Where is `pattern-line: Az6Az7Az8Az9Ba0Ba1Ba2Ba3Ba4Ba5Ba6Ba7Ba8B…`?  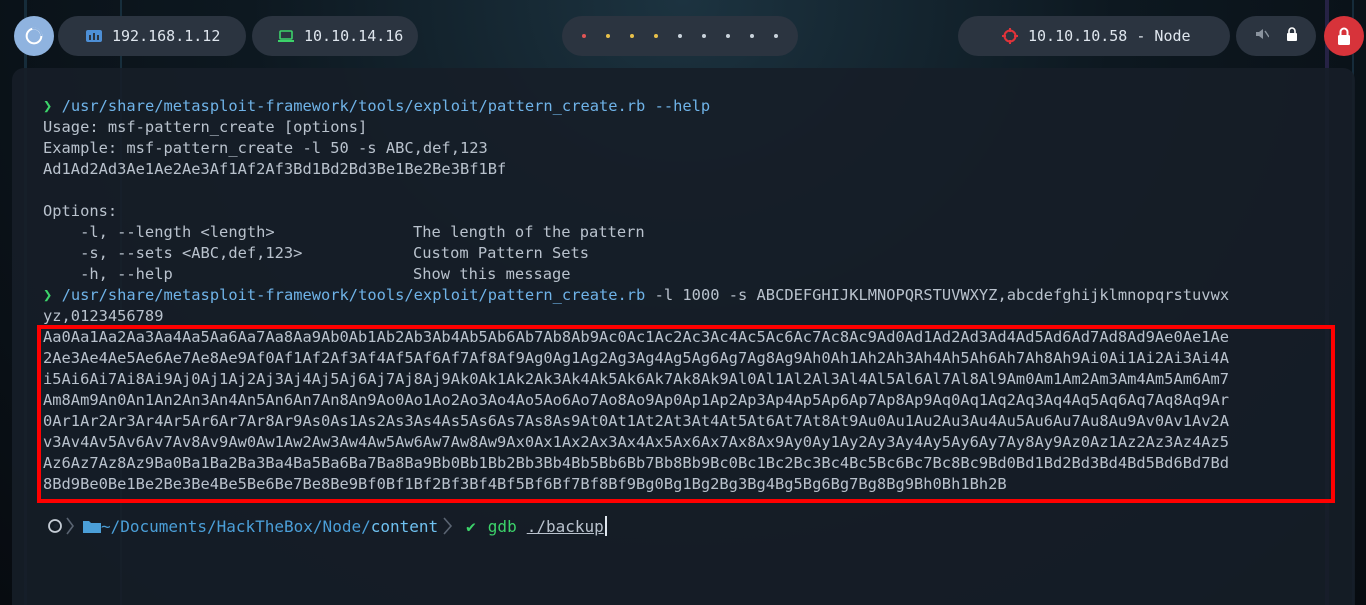
pattern-line: Az6Az7Az8Az9Ba0Ba1Ba2Ba3Ba4Ba5Ba6Ba7Ba8B… is located at coordinates (636, 463).